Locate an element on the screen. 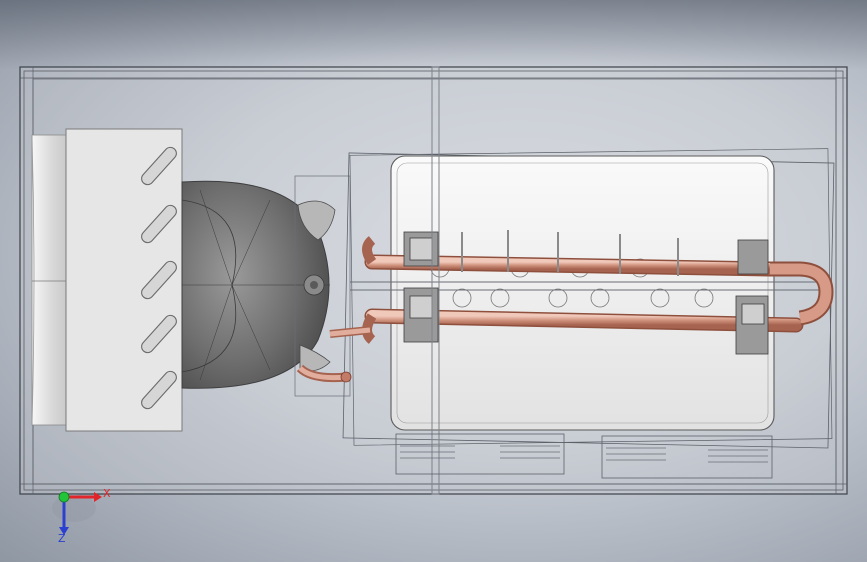  compressor is located at coordinates (266, 286).